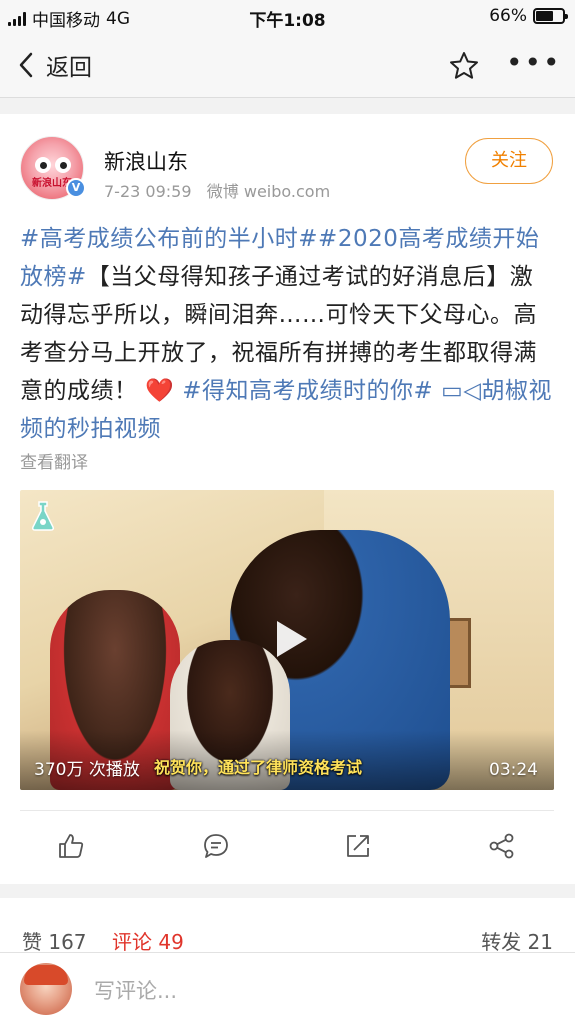  Describe the element at coordinates (148, 940) in the screenshot. I see `comments-tab: 评论 49` at that location.